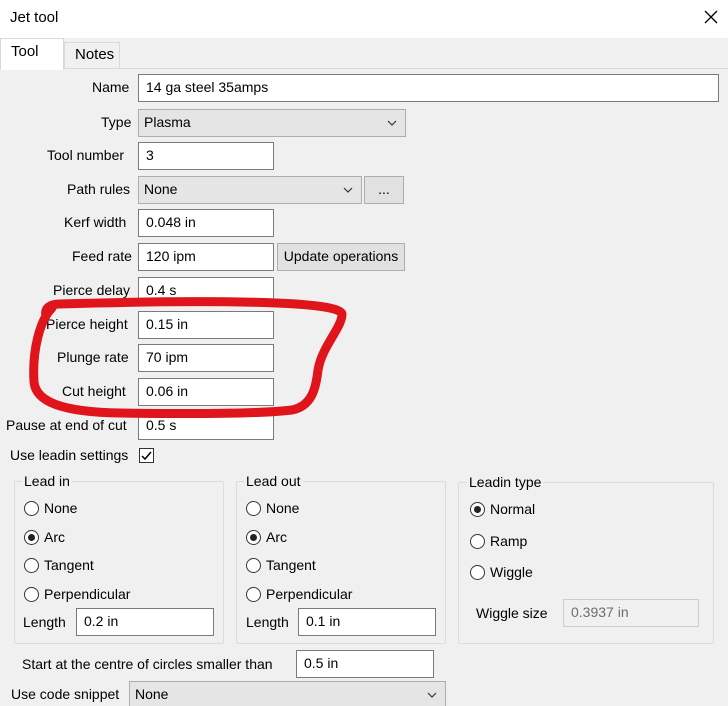 The width and height of the screenshot is (728, 706). Describe the element at coordinates (102, 256) in the screenshot. I see `feed-rate-label: Feed rate` at that location.